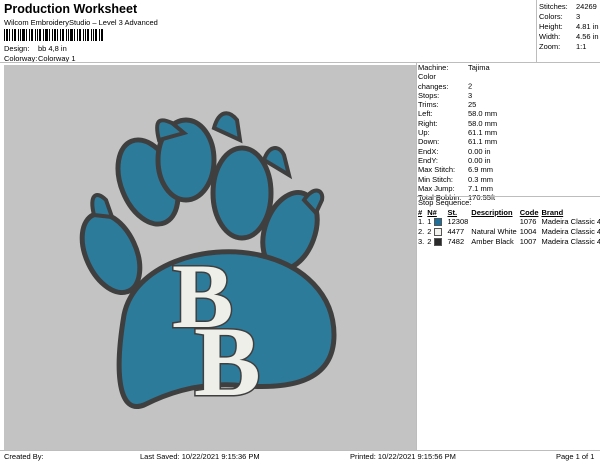 The height and width of the screenshot is (464, 600). I want to click on row-needle: 1, so click(437, 222).